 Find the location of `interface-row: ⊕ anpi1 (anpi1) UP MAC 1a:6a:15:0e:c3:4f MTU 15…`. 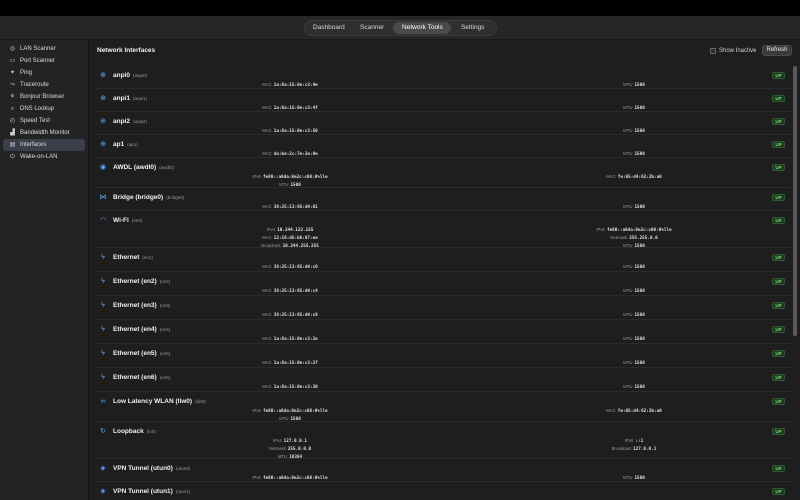

interface-row: ⊕ anpi1 (anpi1) UP MAC 1a:6a:15:0e:c3:4f MTU 15… is located at coordinates (443, 100).